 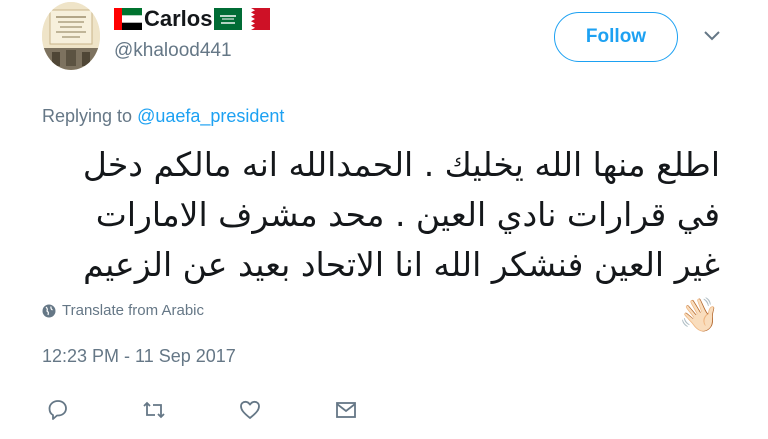 I want to click on uae-flag-icon, so click(x=128, y=19).